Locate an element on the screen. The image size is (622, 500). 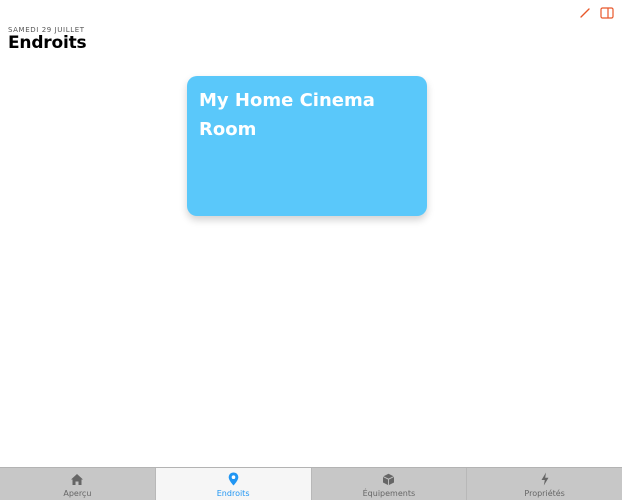
tab-label-endroits: Endroits is located at coordinates (233, 493).